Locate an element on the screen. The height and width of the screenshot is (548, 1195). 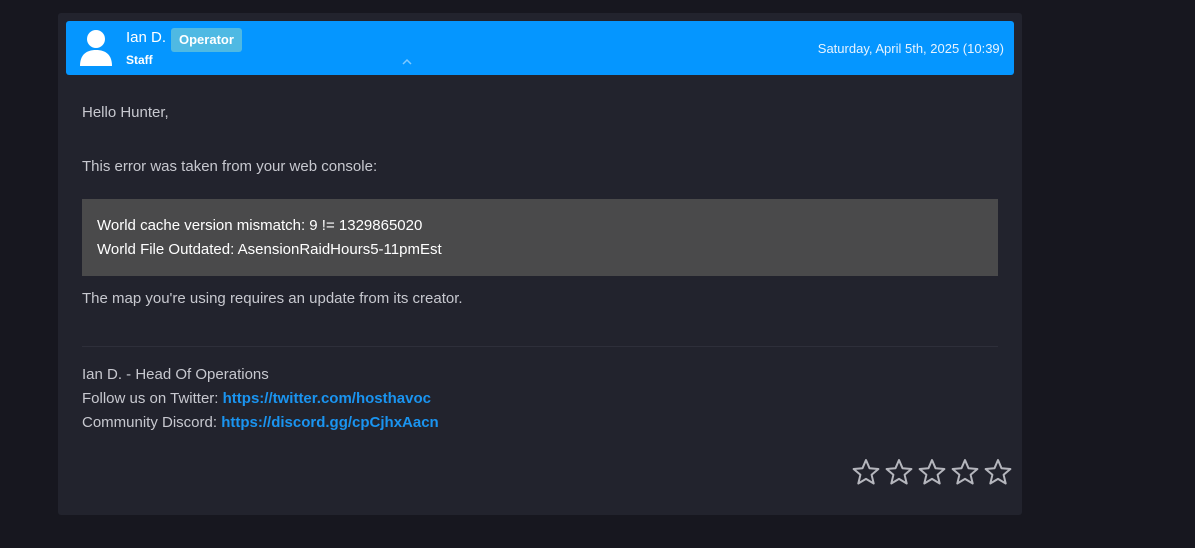
discord-label: Community Discord: is located at coordinates (152, 422).